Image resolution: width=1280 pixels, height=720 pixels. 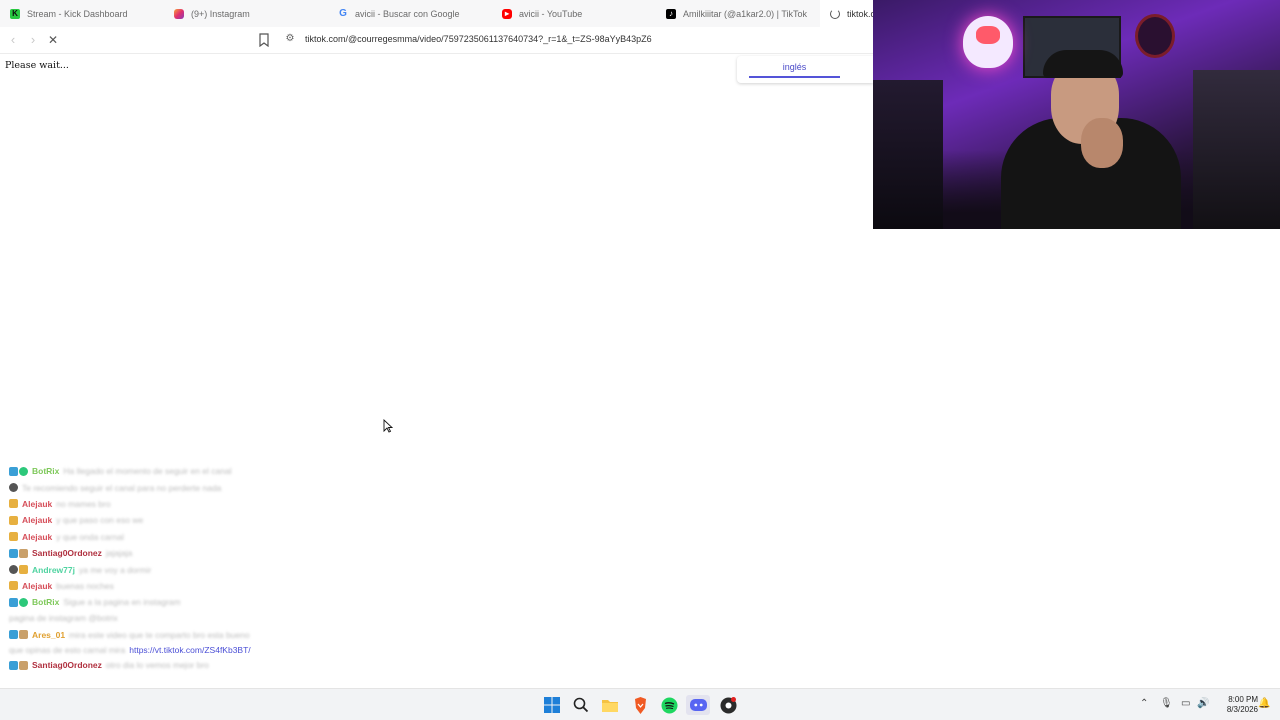 I want to click on chat-text: jajajaja, so click(x=119, y=553).